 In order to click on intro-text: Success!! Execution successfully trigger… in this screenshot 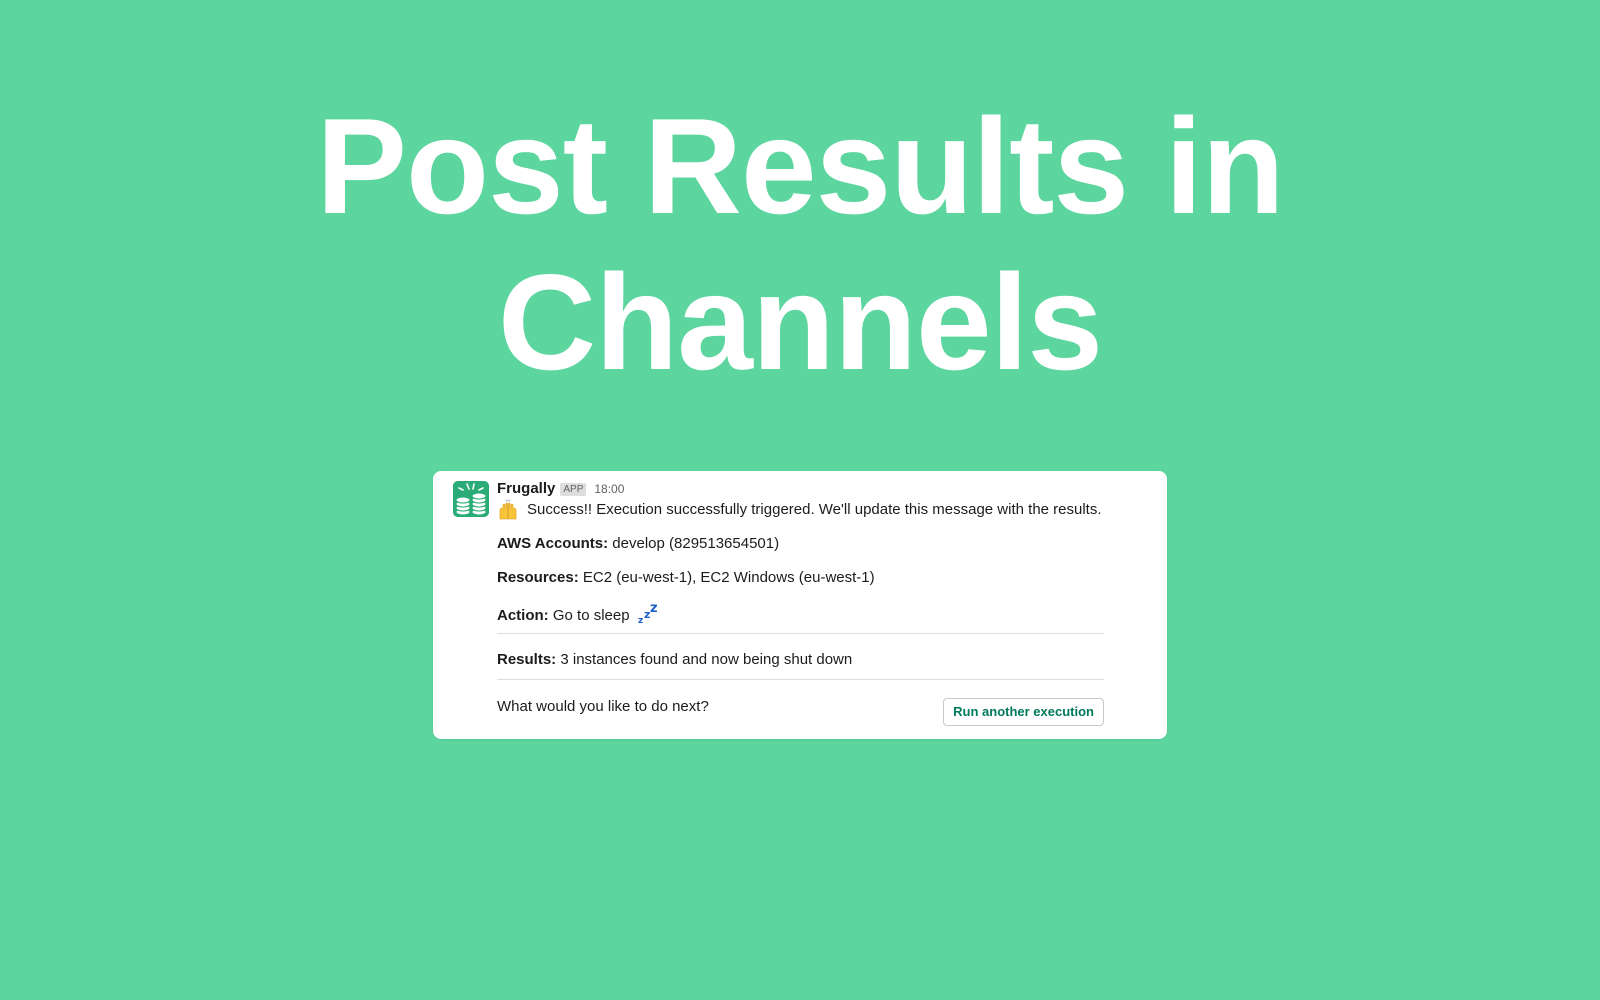, I will do `click(814, 509)`.